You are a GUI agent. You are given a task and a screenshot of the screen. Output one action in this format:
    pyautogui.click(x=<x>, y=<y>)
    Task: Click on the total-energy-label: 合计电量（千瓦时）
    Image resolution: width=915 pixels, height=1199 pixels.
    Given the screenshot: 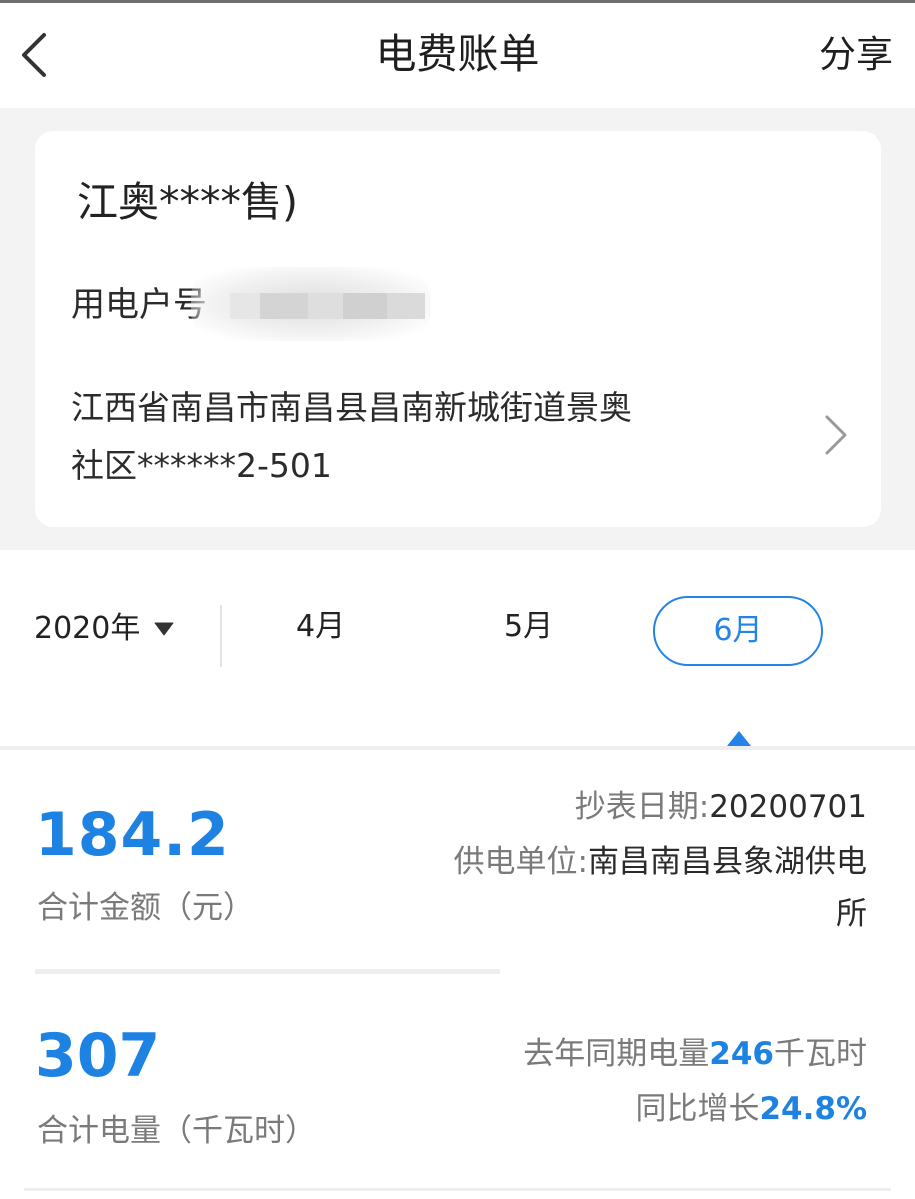 What is the action you would take?
    pyautogui.click(x=176, y=1131)
    